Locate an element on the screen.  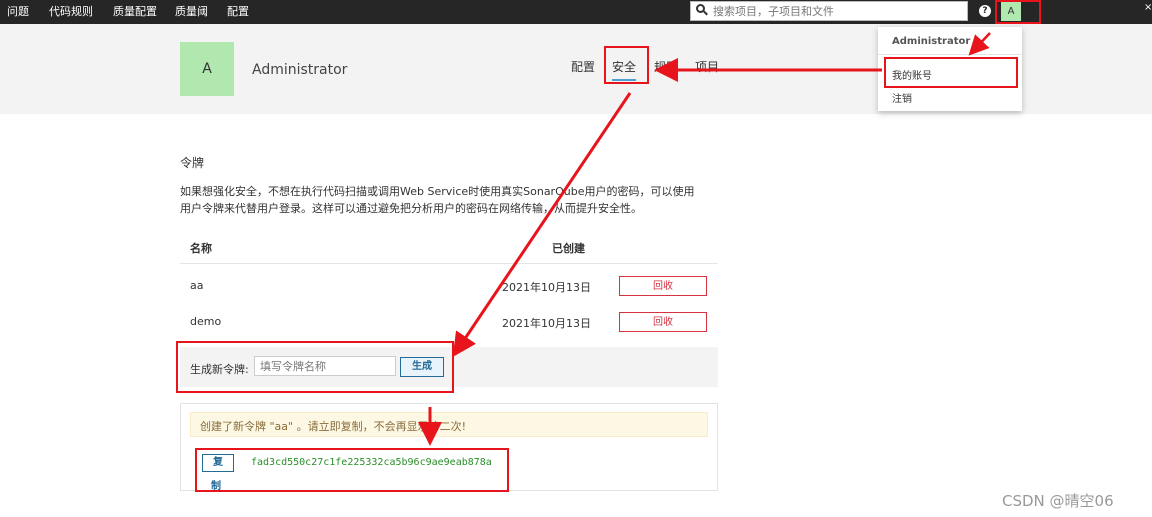
arrow-security-to-generate is located at coordinates (542, 224).